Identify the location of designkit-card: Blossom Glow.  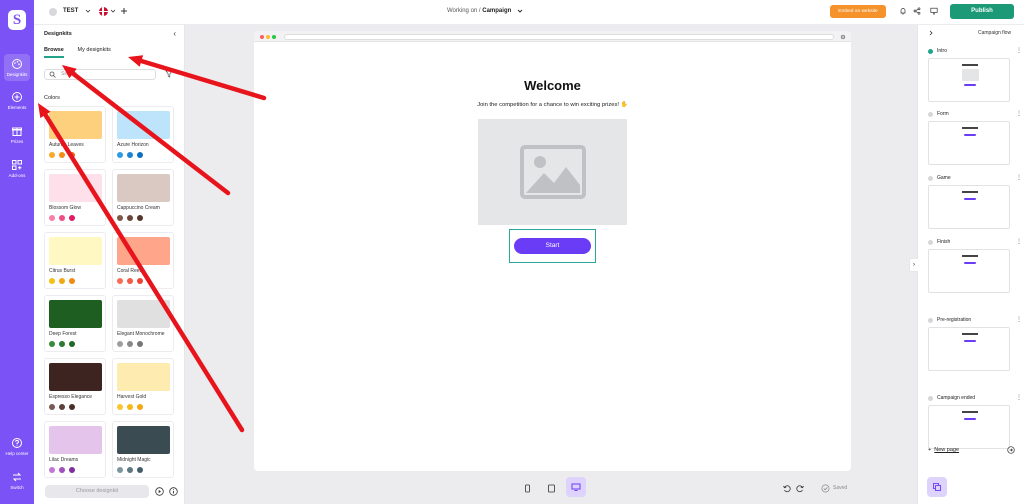
(75, 197).